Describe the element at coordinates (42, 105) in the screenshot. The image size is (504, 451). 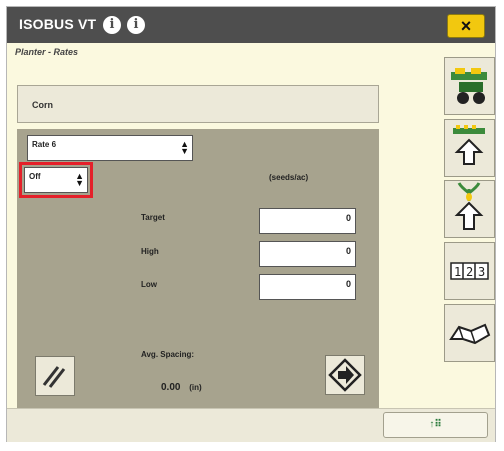
I see `crop-label: Corn` at that location.